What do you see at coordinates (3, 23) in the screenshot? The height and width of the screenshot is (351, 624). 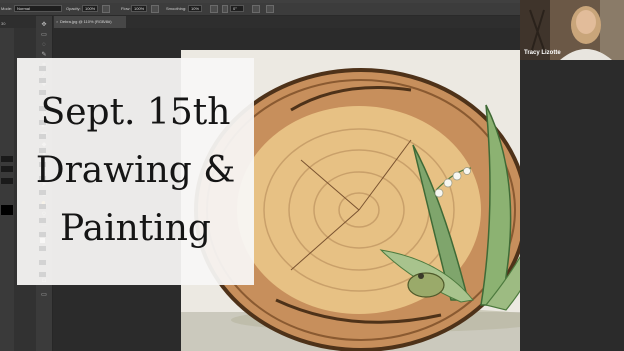 I see `panel-number: 30` at bounding box center [3, 23].